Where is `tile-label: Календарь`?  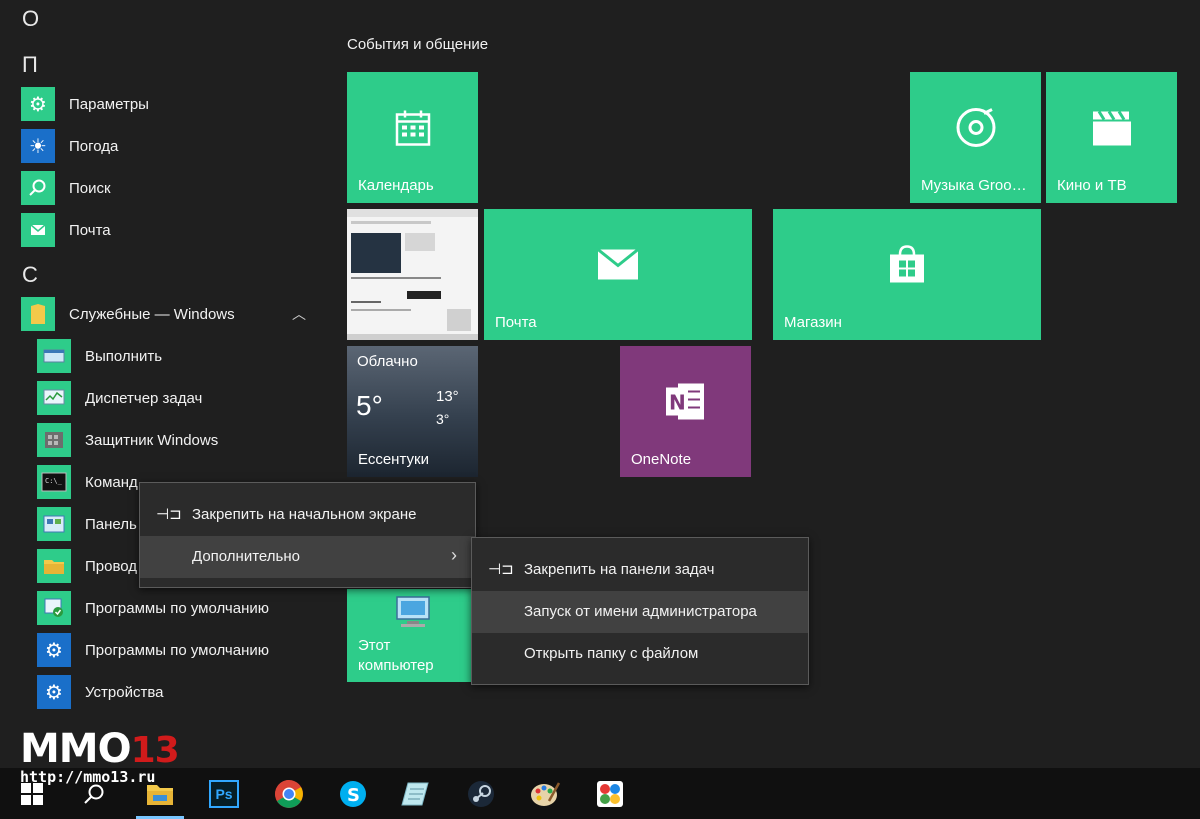 tile-label: Календарь is located at coordinates (396, 185).